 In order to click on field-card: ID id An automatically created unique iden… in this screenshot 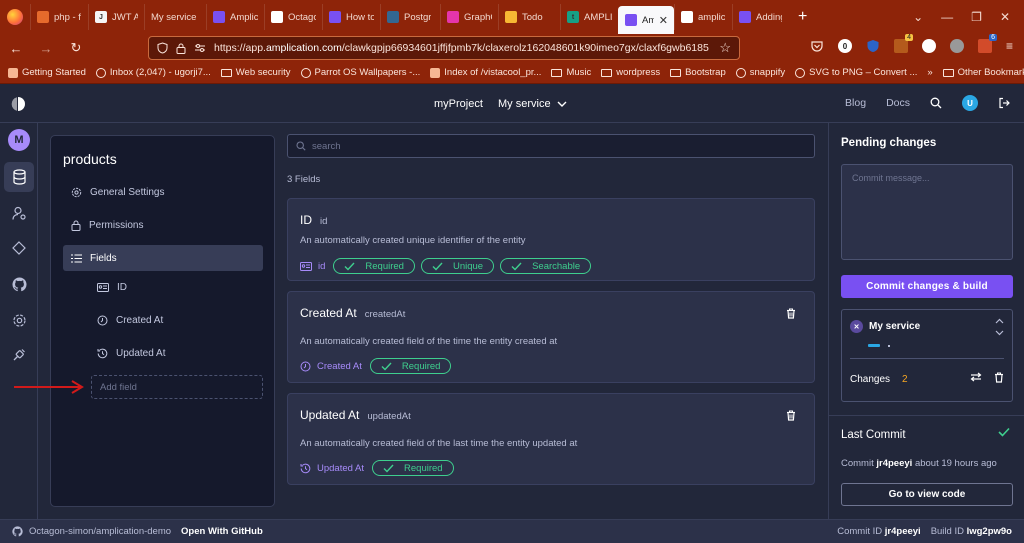, I will do `click(551, 239)`.